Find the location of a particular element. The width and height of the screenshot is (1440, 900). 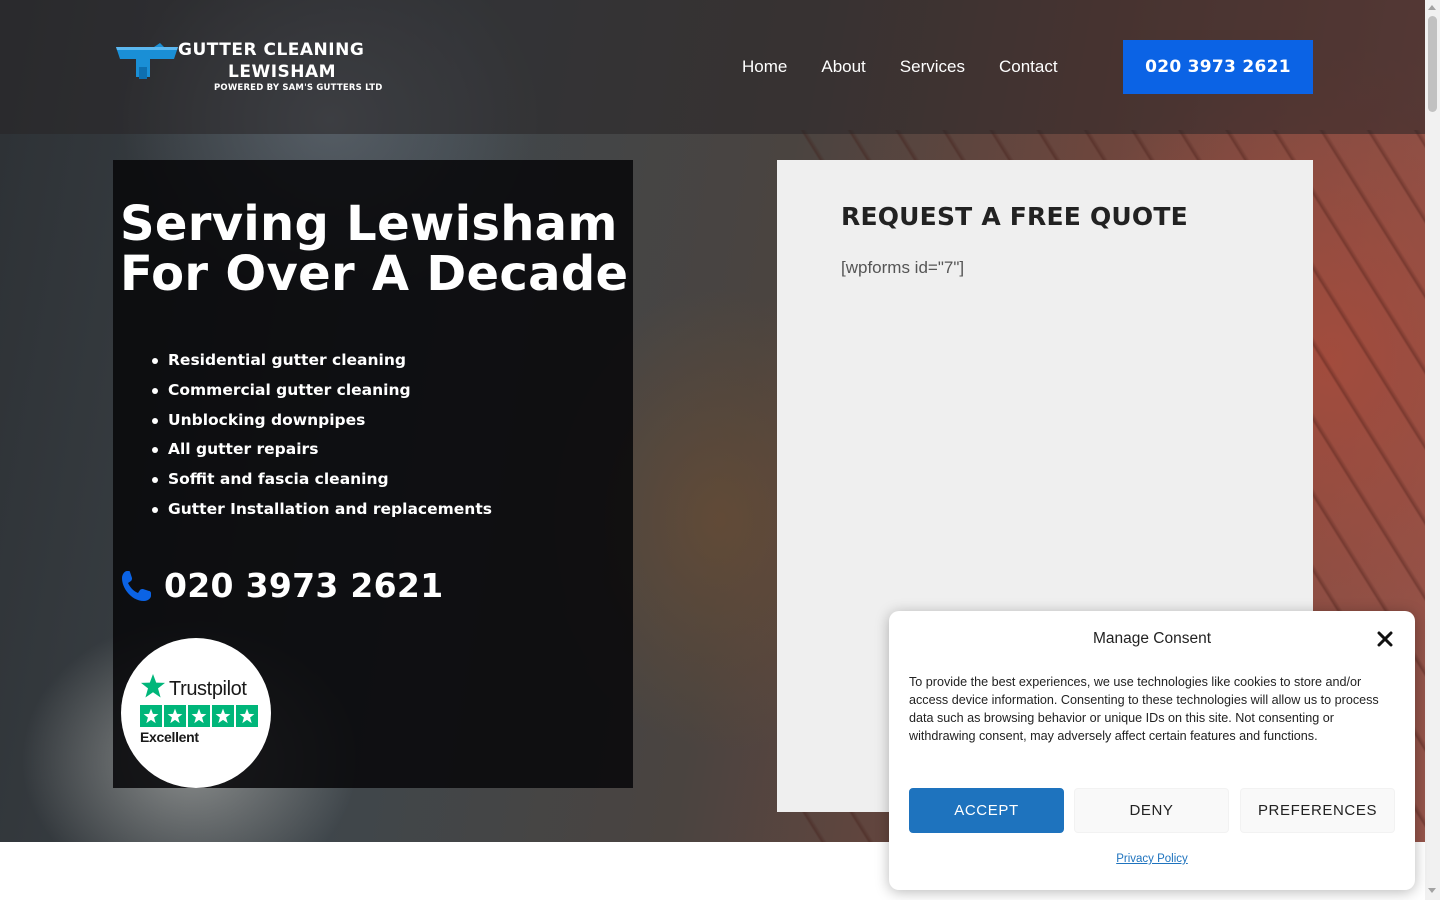

accept-button: ACCEPT is located at coordinates (986, 810).